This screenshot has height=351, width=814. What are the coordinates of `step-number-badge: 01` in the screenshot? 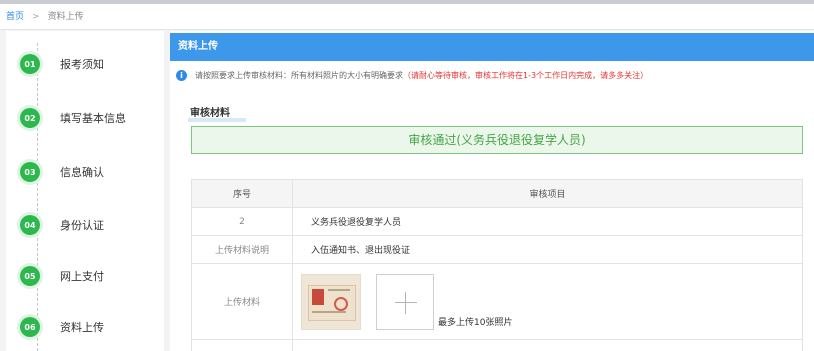 It's located at (30, 64).